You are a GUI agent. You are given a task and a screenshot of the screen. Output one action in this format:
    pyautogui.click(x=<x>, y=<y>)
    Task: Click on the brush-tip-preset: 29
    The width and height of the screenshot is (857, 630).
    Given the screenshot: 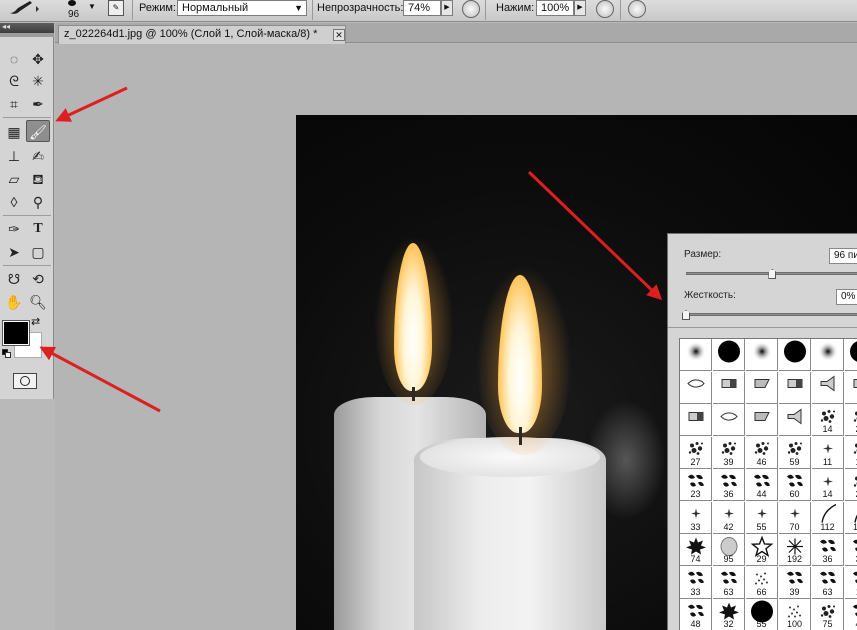 What is the action you would take?
    pyautogui.click(x=762, y=550)
    